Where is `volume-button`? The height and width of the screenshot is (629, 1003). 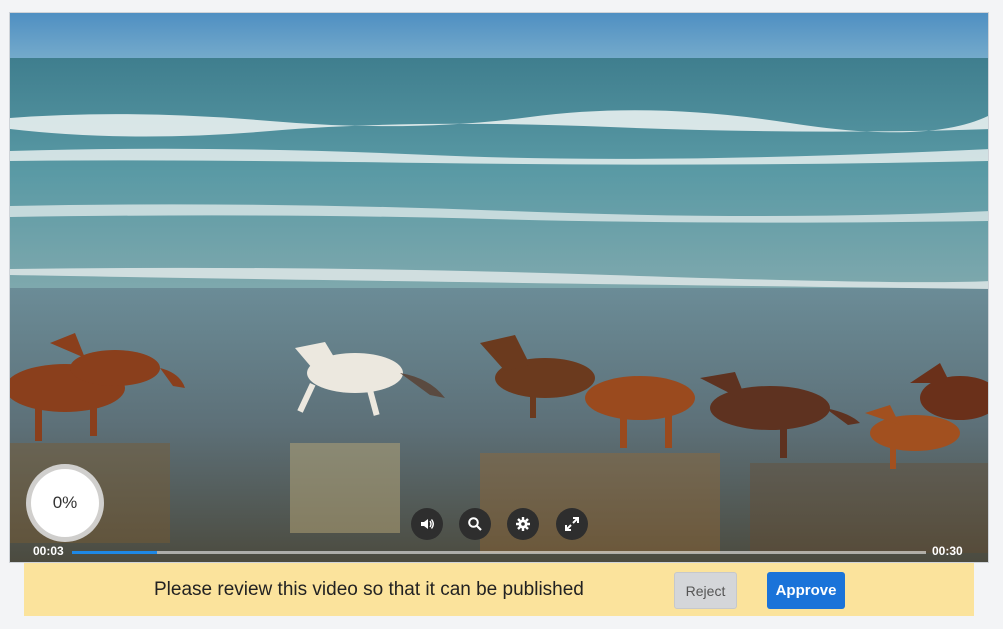
volume-button is located at coordinates (427, 524).